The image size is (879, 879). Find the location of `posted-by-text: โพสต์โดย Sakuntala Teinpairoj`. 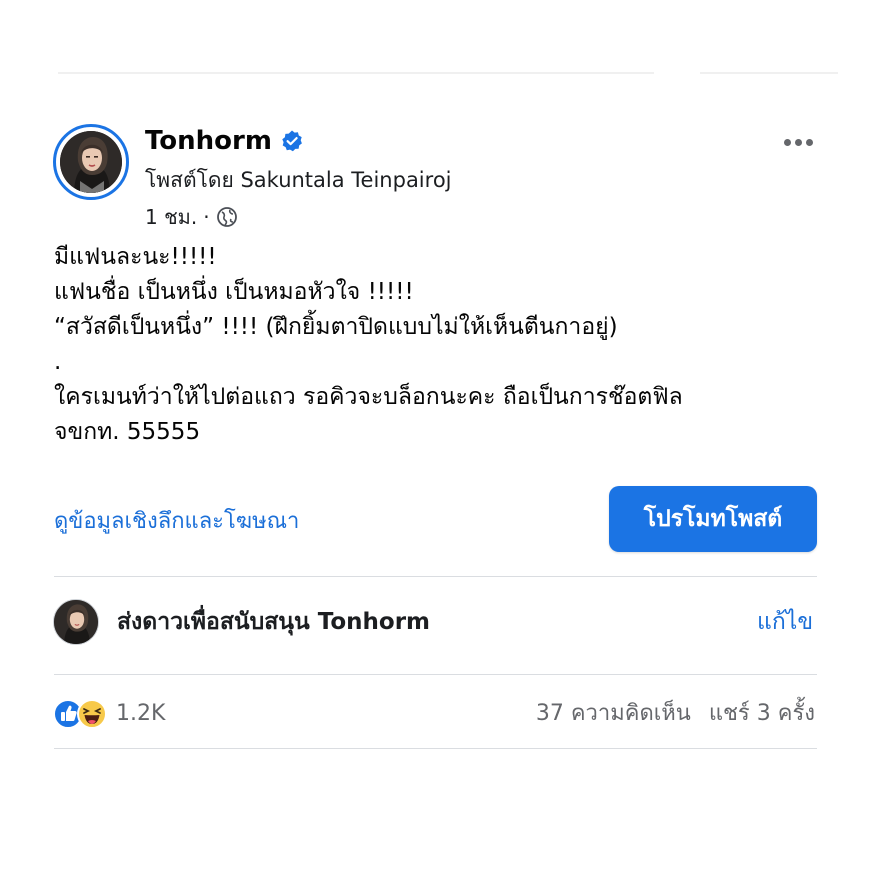

posted-by-text: โพสต์โดย Sakuntala Teinpairoj is located at coordinates (298, 180).